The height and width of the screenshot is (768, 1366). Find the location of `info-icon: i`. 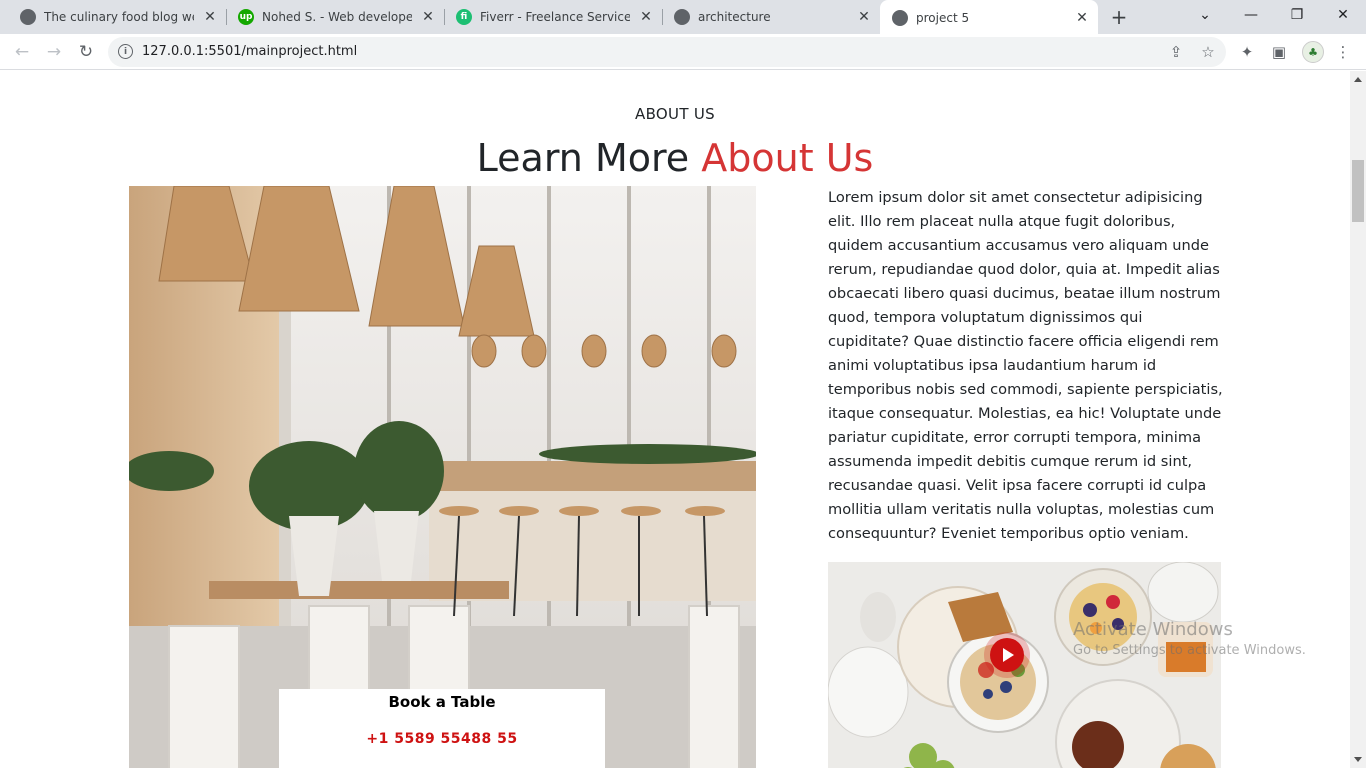

info-icon: i is located at coordinates (125, 51).